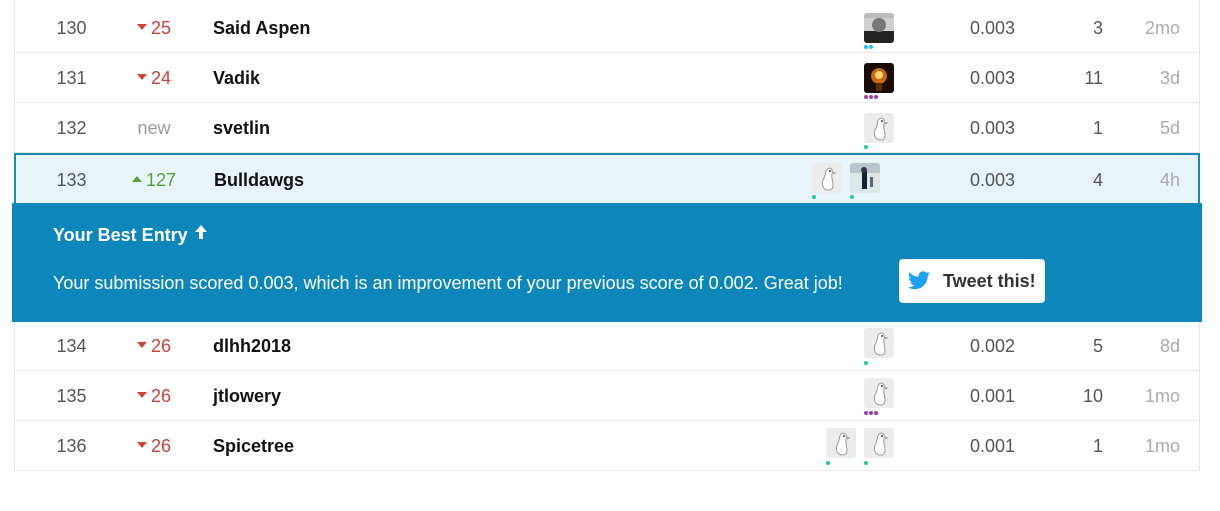 This screenshot has width=1220, height=511. What do you see at coordinates (130, 235) in the screenshot?
I see `banner-title: Your Best Entry` at bounding box center [130, 235].